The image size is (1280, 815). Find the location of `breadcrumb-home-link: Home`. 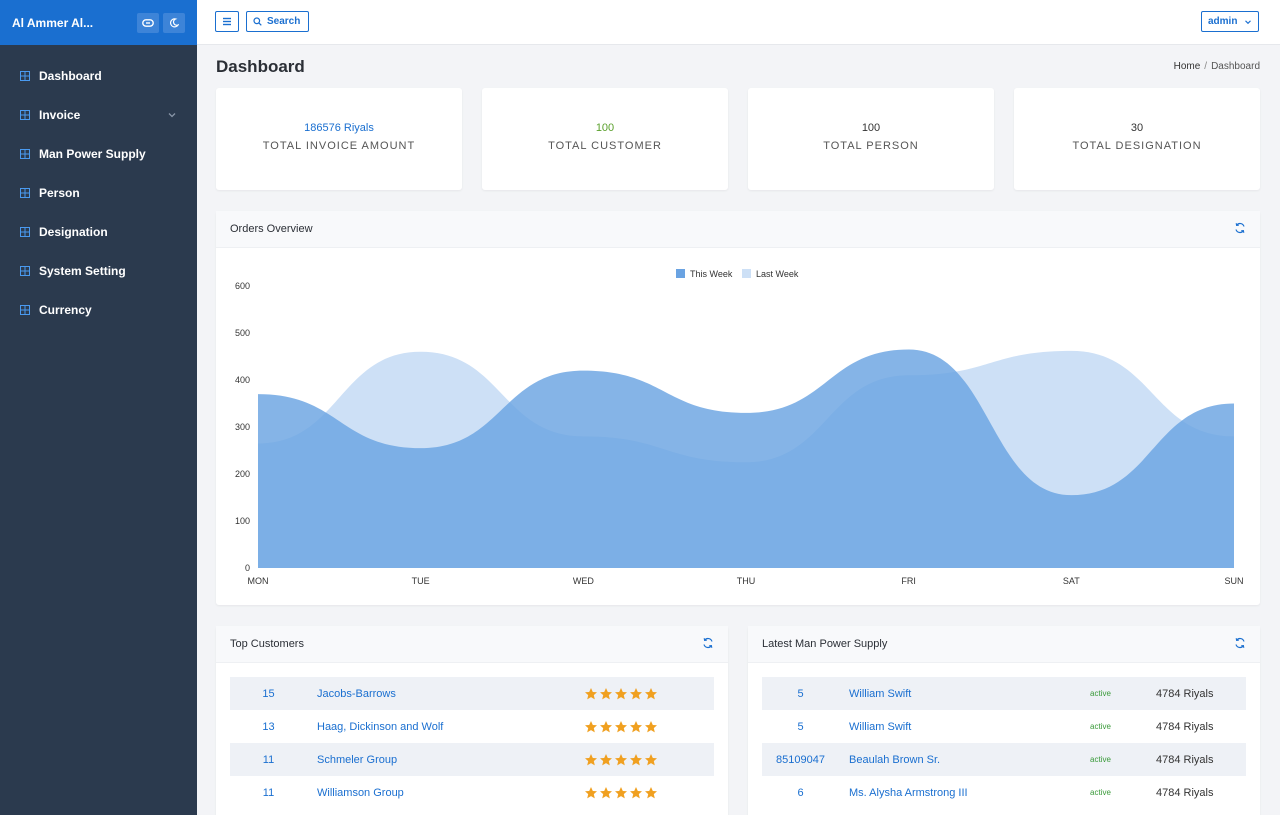

breadcrumb-home-link: Home is located at coordinates (1187, 66).